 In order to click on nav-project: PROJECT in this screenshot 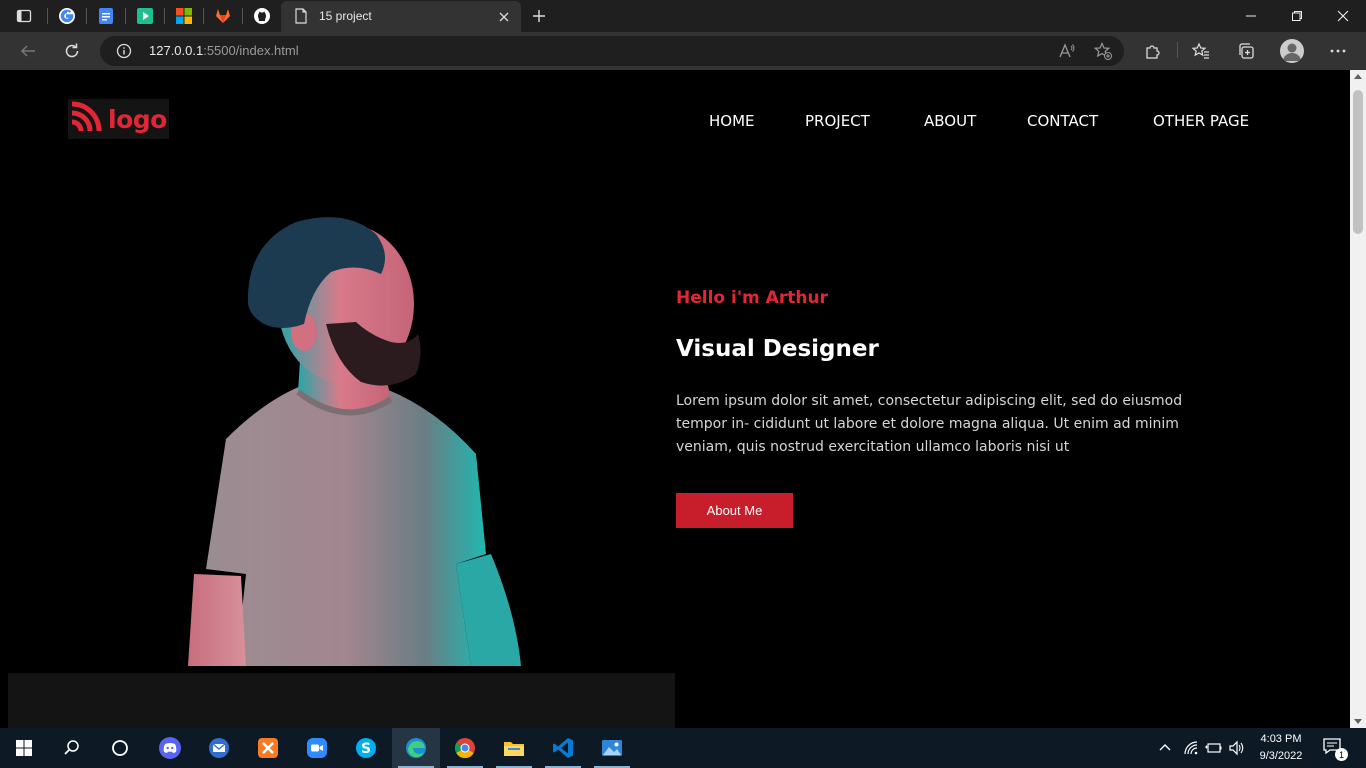, I will do `click(837, 121)`.